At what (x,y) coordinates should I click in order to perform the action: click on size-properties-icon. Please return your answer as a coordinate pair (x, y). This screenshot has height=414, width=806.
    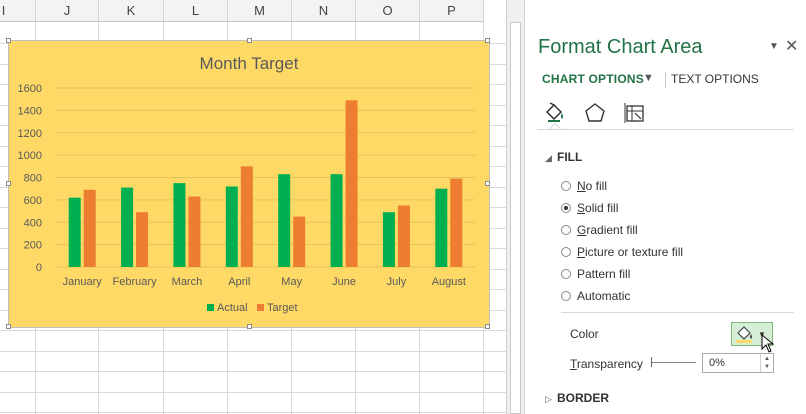
    Looking at the image, I should click on (635, 113).